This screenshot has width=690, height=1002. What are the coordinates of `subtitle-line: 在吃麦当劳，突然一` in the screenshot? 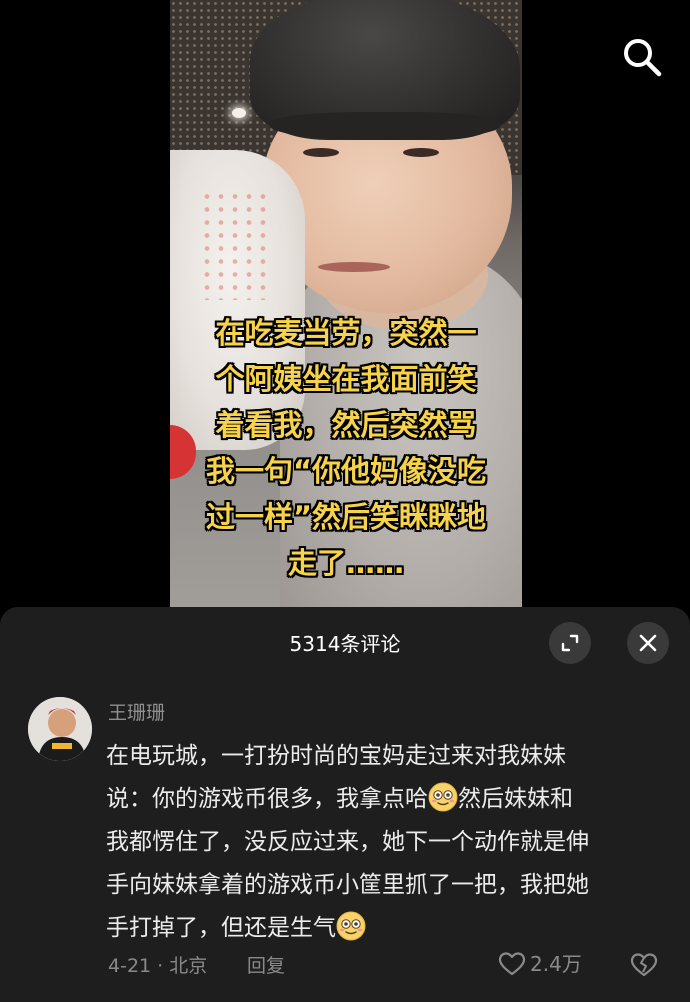 It's located at (346, 333).